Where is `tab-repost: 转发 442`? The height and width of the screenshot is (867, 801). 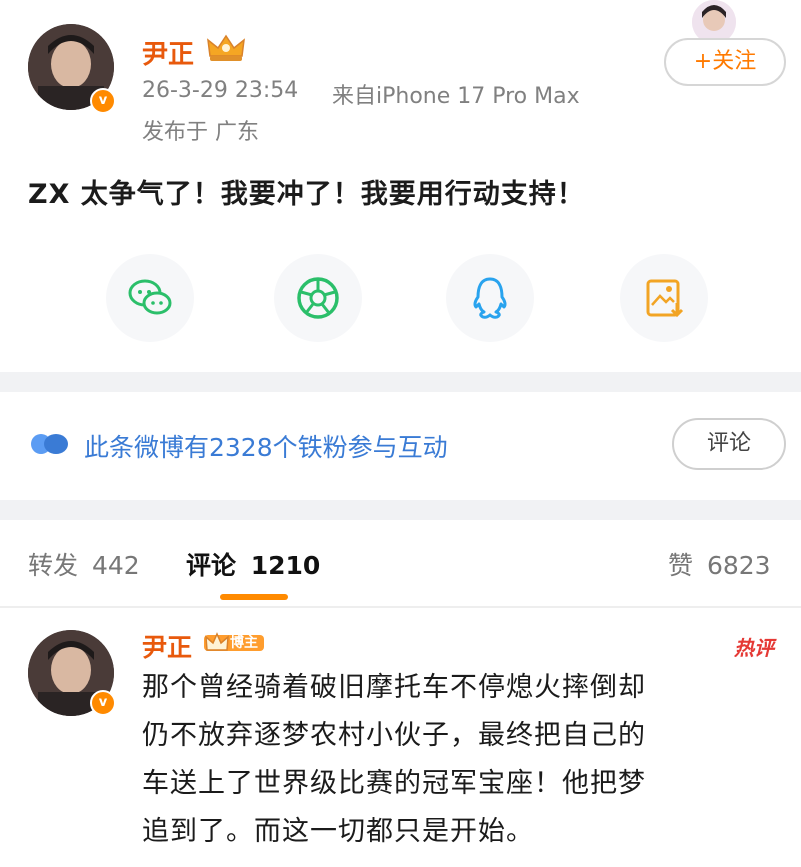
tab-repost: 转发 442 is located at coordinates (84, 564).